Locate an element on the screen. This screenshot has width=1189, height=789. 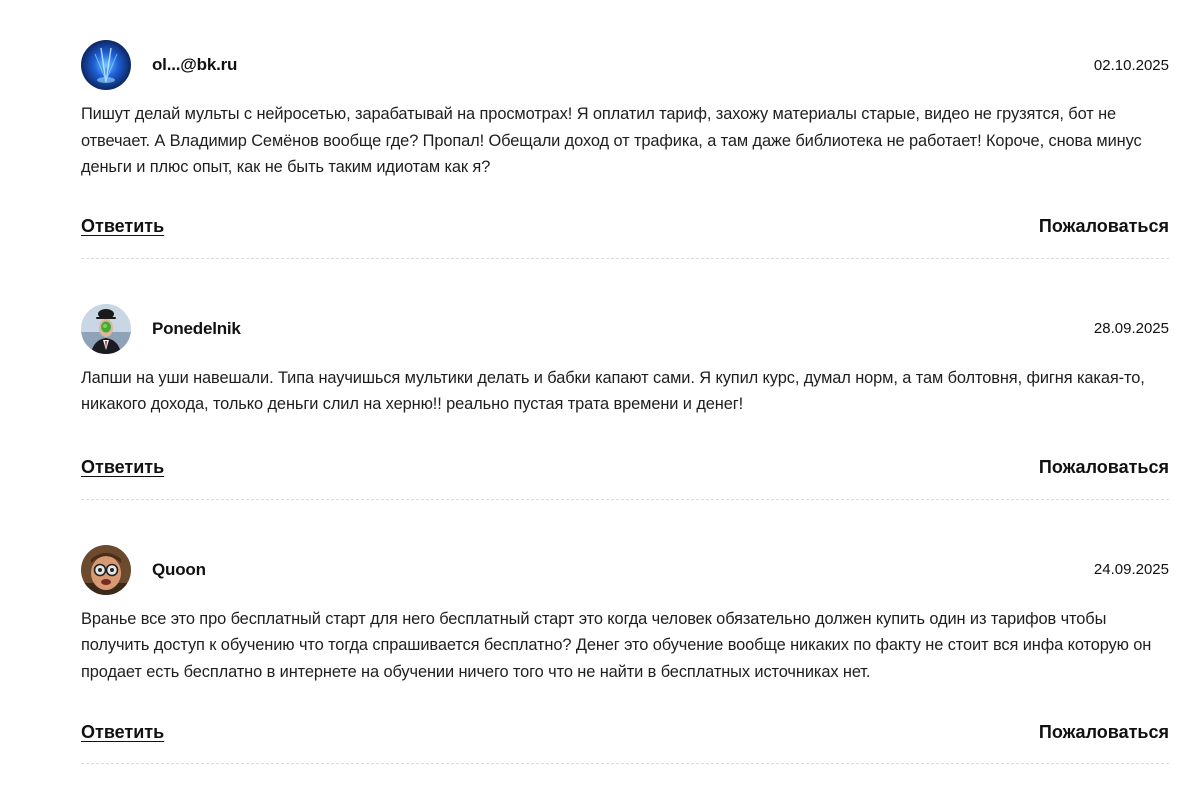
blue-abstract-avatar-icon is located at coordinates (106, 65).